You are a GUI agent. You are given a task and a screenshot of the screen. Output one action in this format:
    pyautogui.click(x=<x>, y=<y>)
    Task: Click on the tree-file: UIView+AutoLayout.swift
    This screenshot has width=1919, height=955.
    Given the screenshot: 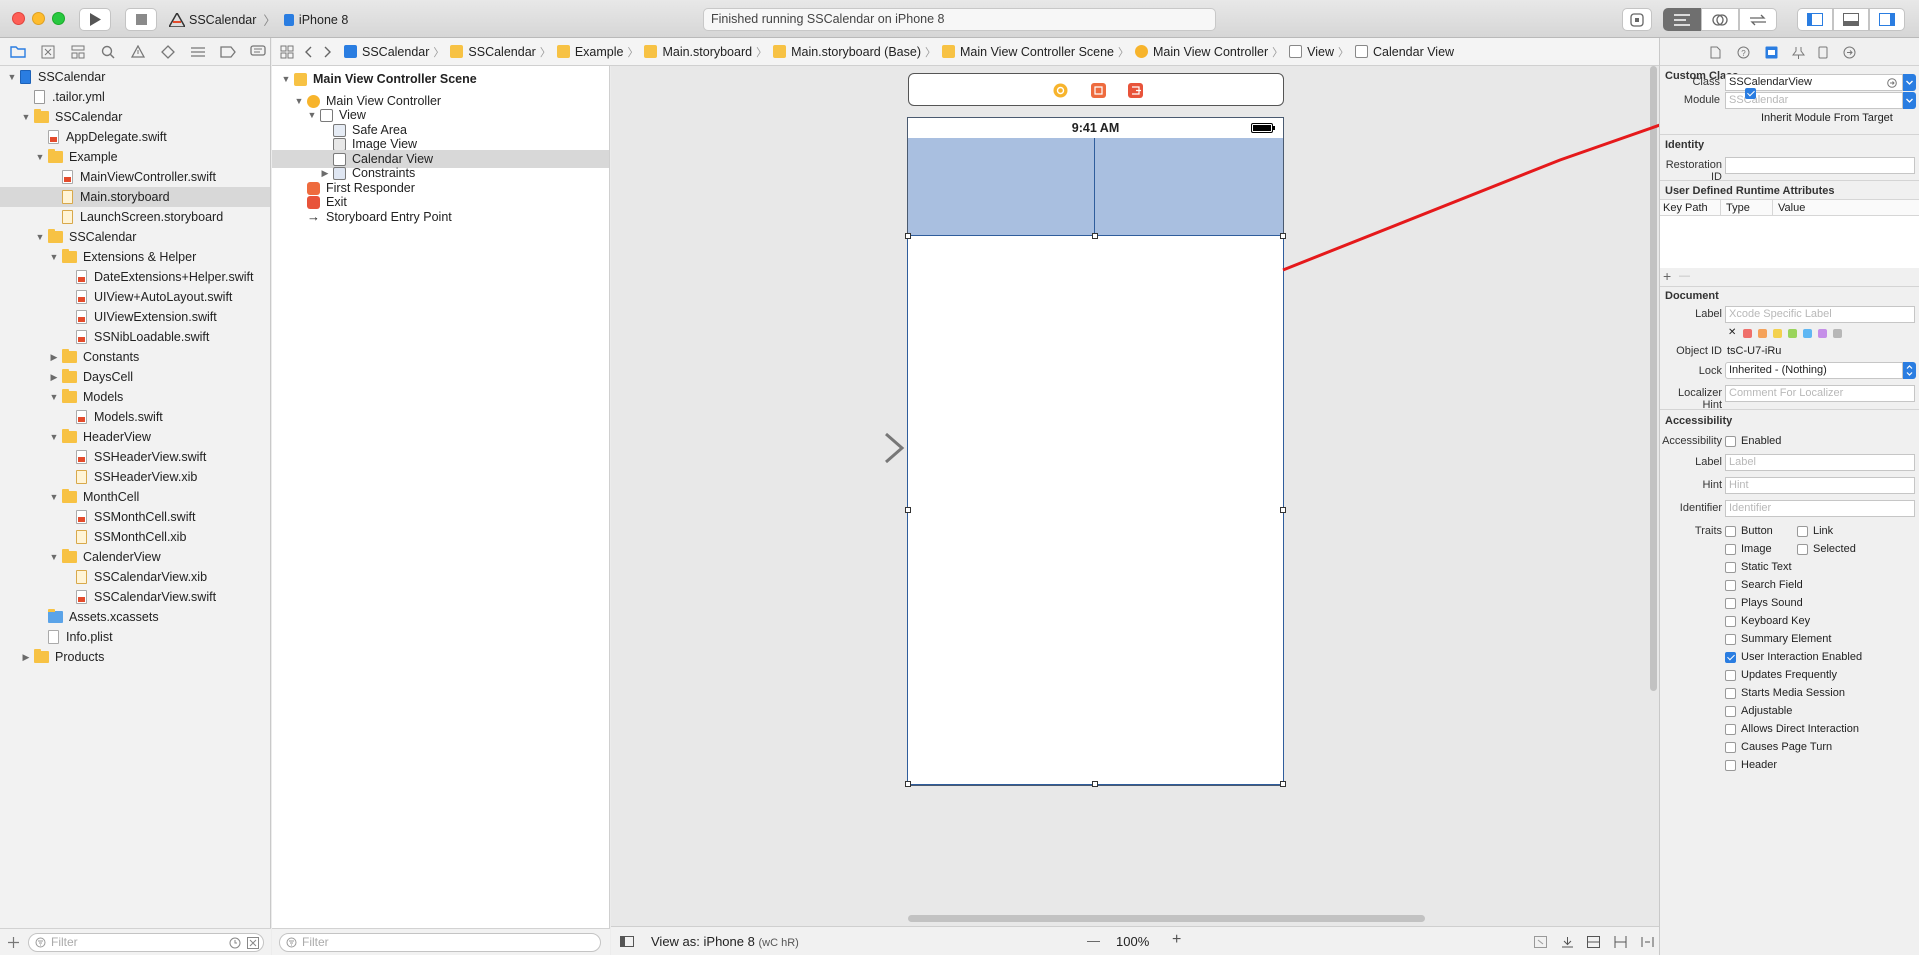 What is the action you would take?
    pyautogui.click(x=135, y=297)
    